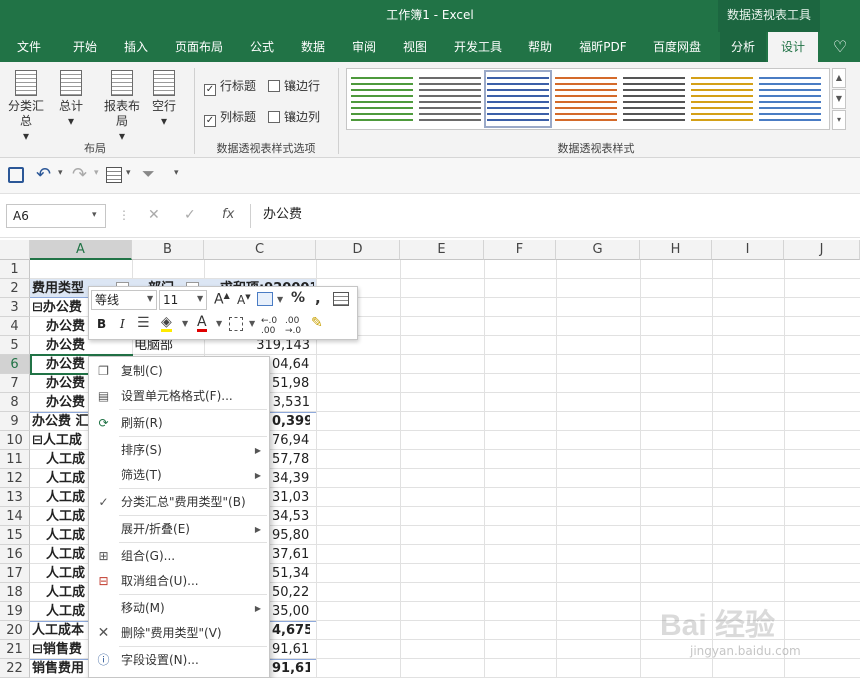 This screenshot has width=860, height=678. What do you see at coordinates (317, 323) in the screenshot?
I see `format-painter-icon: ✎` at bounding box center [317, 323].